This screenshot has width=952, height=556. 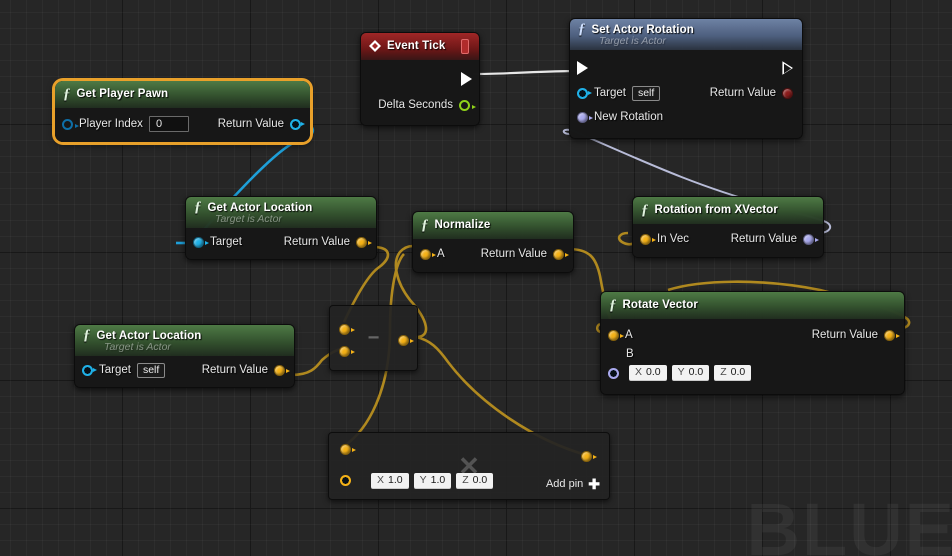 What do you see at coordinates (564, 484) in the screenshot?
I see `add-pin-label: Add pin` at bounding box center [564, 484].